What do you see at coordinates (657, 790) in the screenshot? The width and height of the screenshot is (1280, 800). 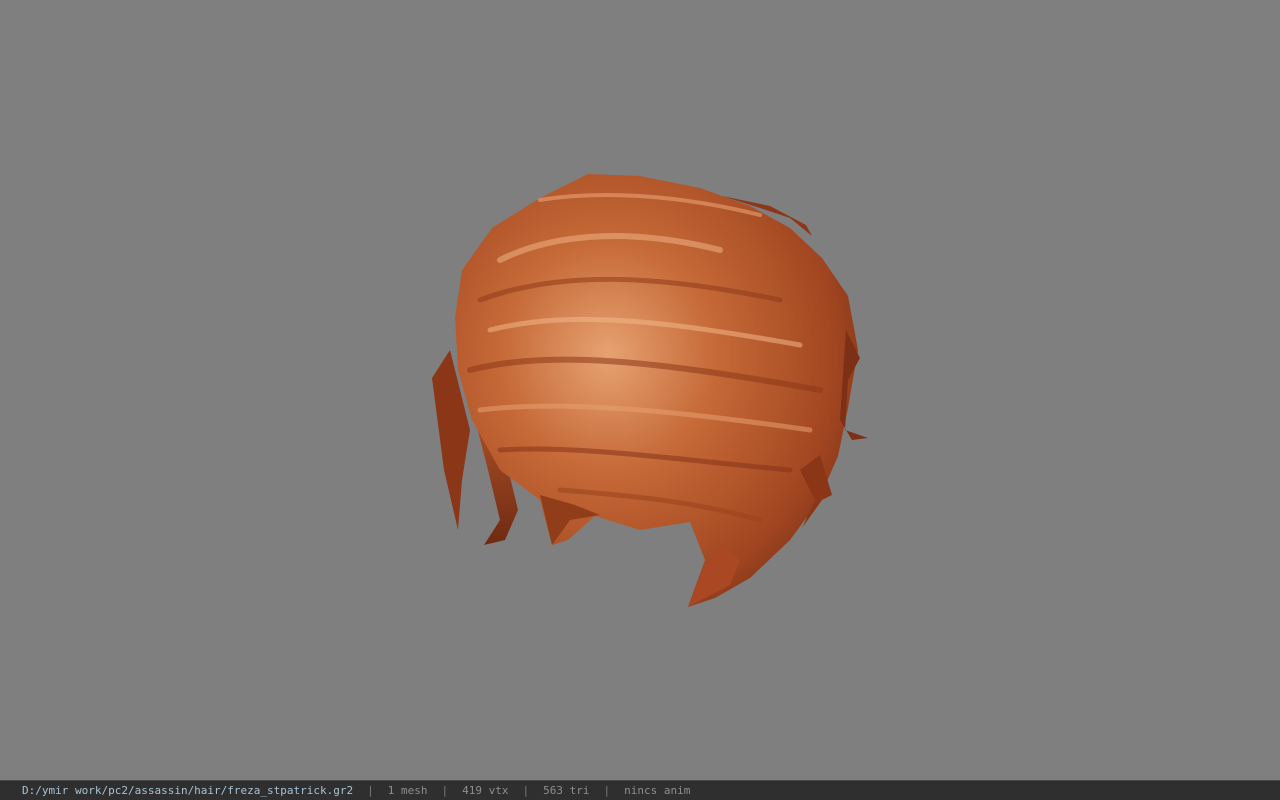 I see `animation-status: nincs anim` at bounding box center [657, 790].